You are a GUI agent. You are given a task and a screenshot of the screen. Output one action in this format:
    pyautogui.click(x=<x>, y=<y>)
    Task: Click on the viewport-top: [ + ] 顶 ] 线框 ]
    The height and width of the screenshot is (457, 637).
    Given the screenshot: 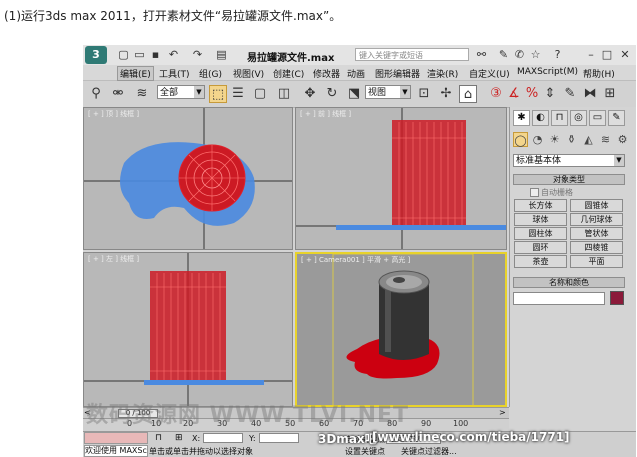 What is the action you would take?
    pyautogui.click(x=188, y=178)
    